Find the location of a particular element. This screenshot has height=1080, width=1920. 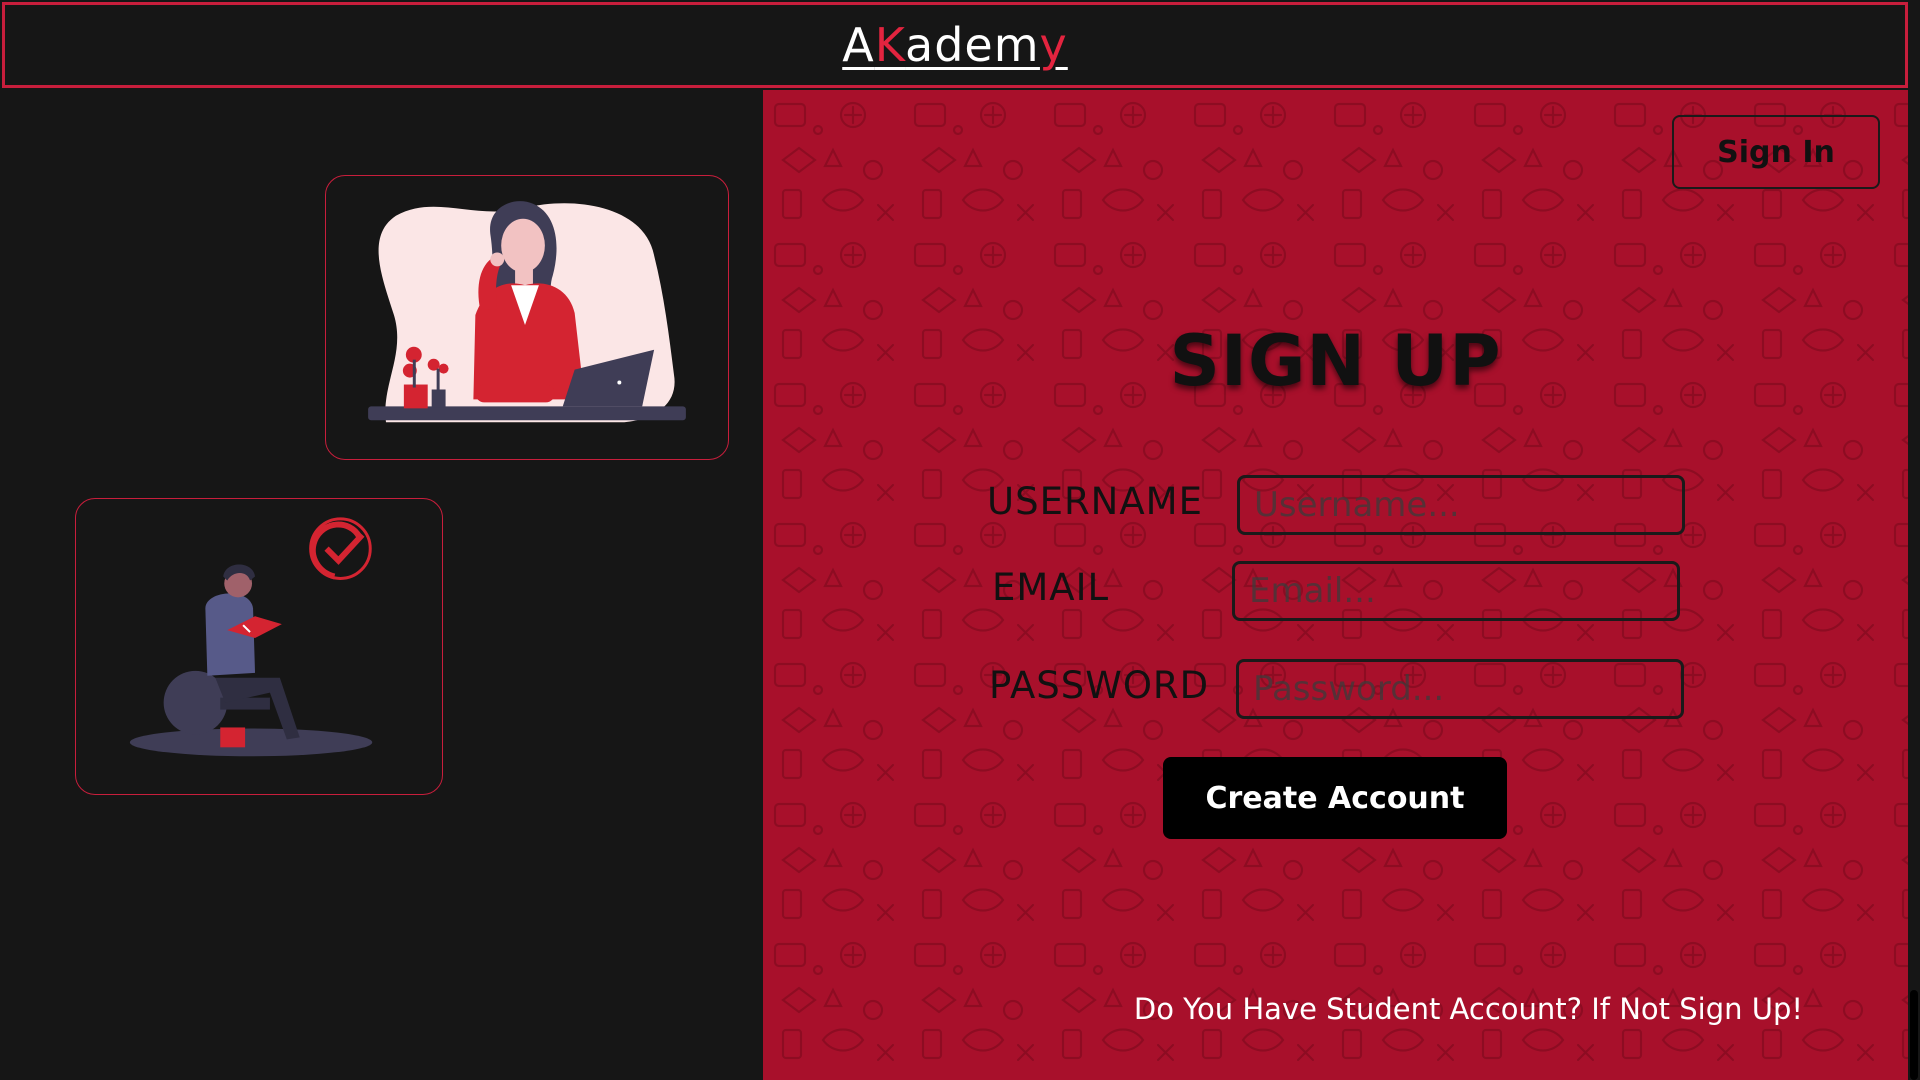

logo-letter-y: y is located at coordinates (1053, 45).